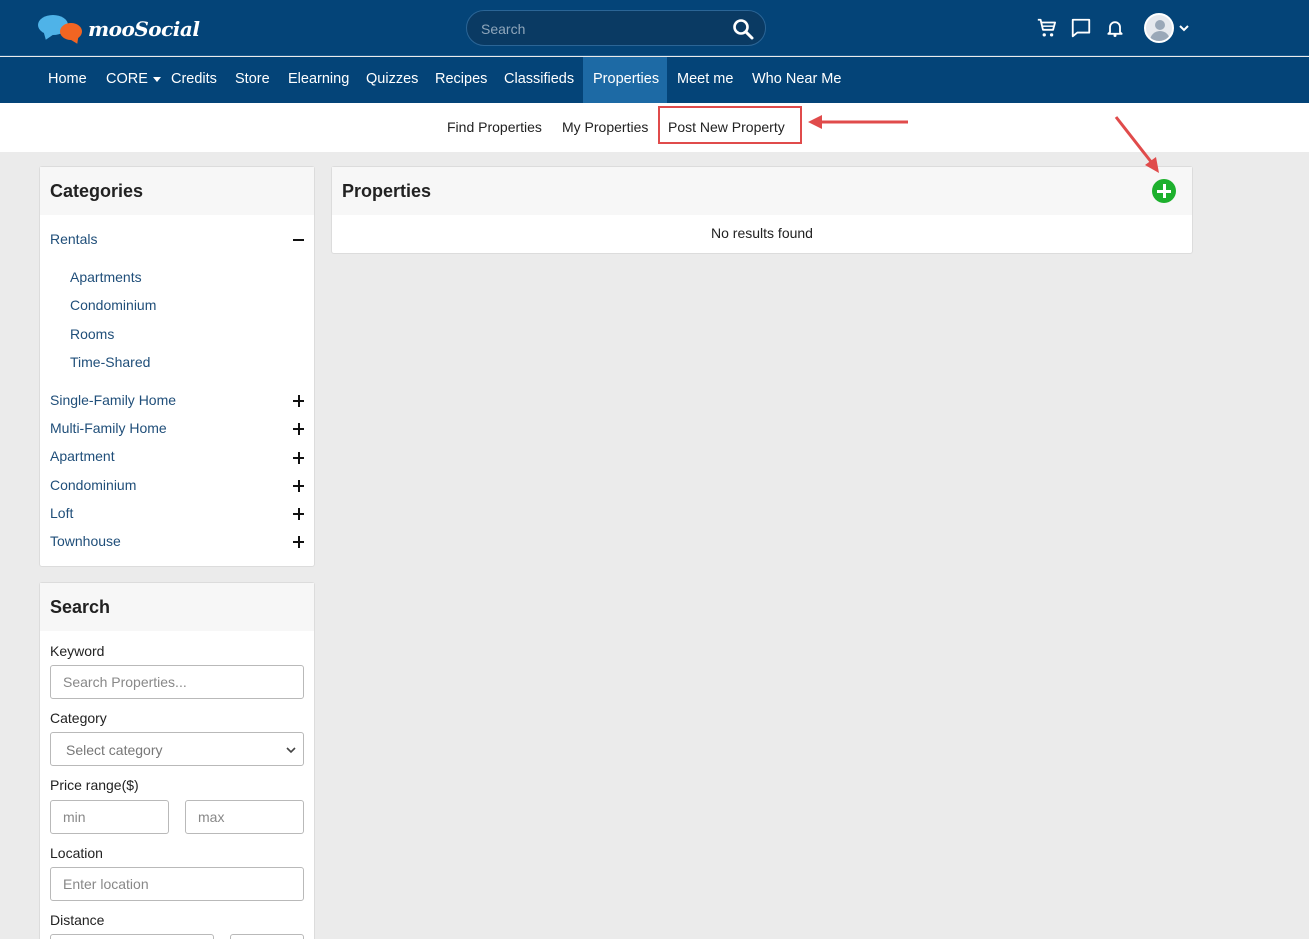 Image resolution: width=1309 pixels, height=939 pixels. I want to click on category-multi-family-home: Multi-Family Home, so click(108, 428).